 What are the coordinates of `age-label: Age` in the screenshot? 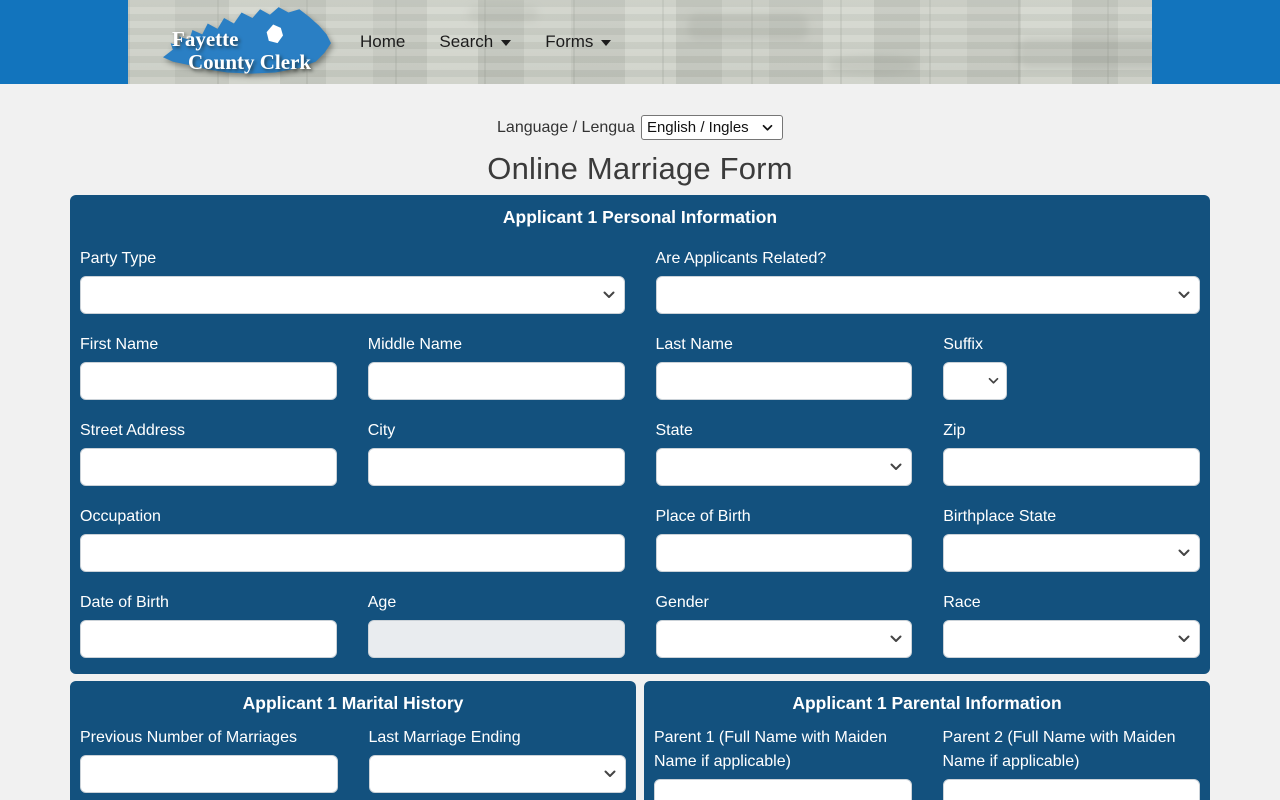 It's located at (382, 602).